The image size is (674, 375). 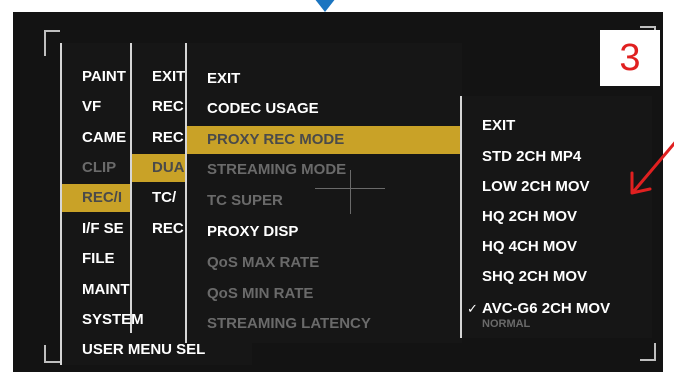 I want to click on menu-item-camera: CAME, so click(x=96, y=138).